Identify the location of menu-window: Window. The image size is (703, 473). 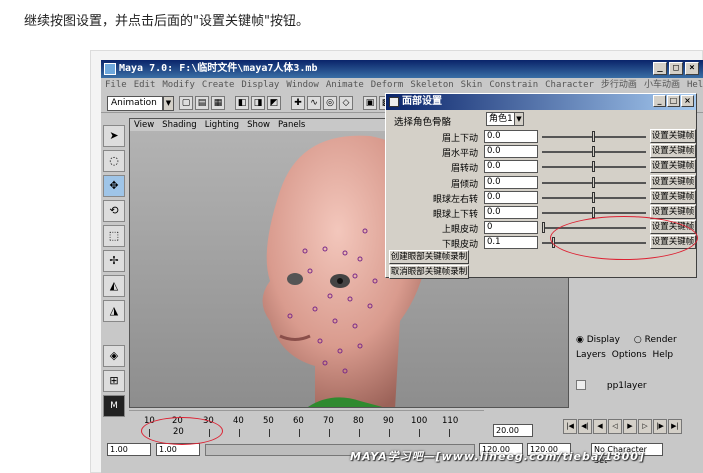
(302, 85).